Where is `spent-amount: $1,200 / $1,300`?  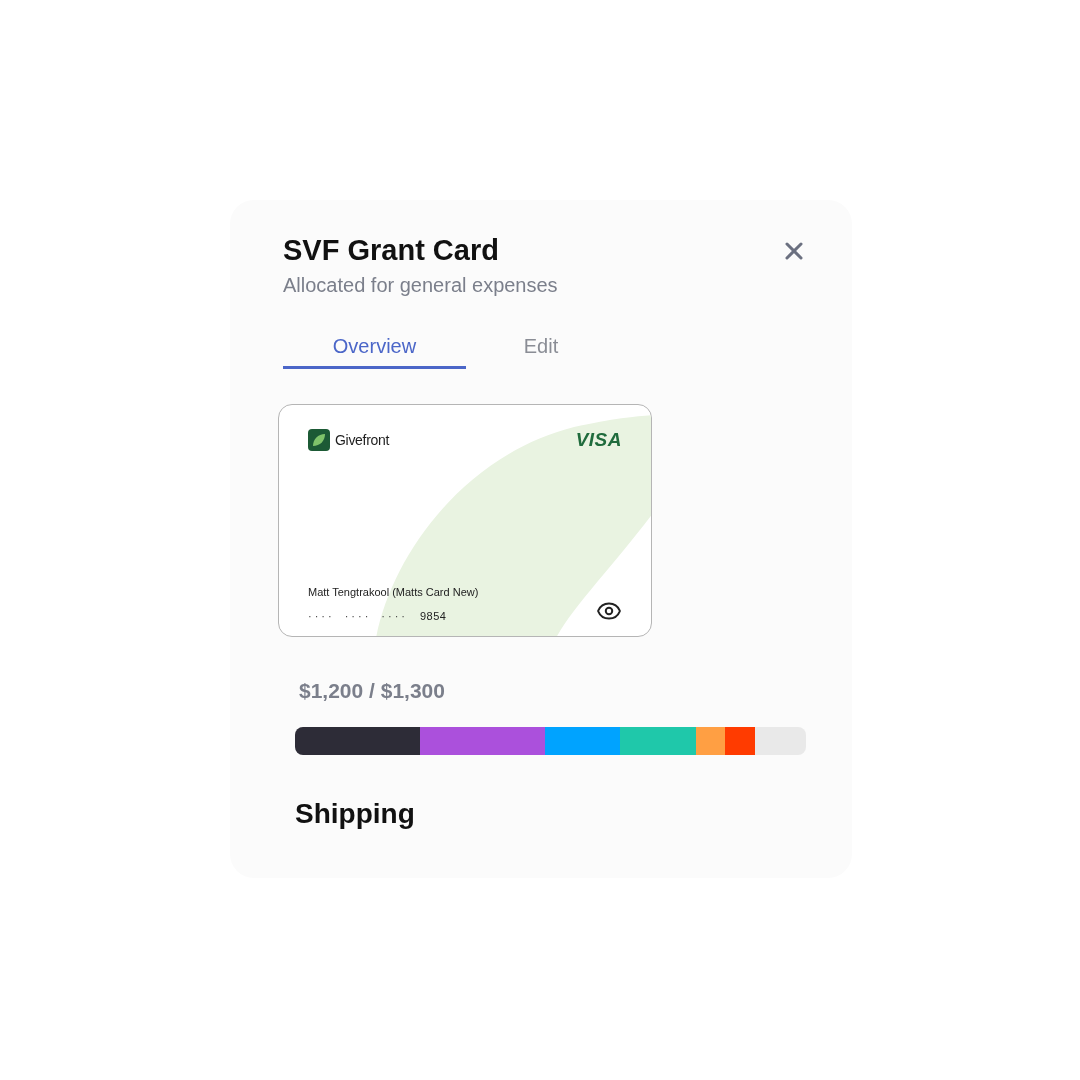 spent-amount: $1,200 / $1,300 is located at coordinates (372, 691).